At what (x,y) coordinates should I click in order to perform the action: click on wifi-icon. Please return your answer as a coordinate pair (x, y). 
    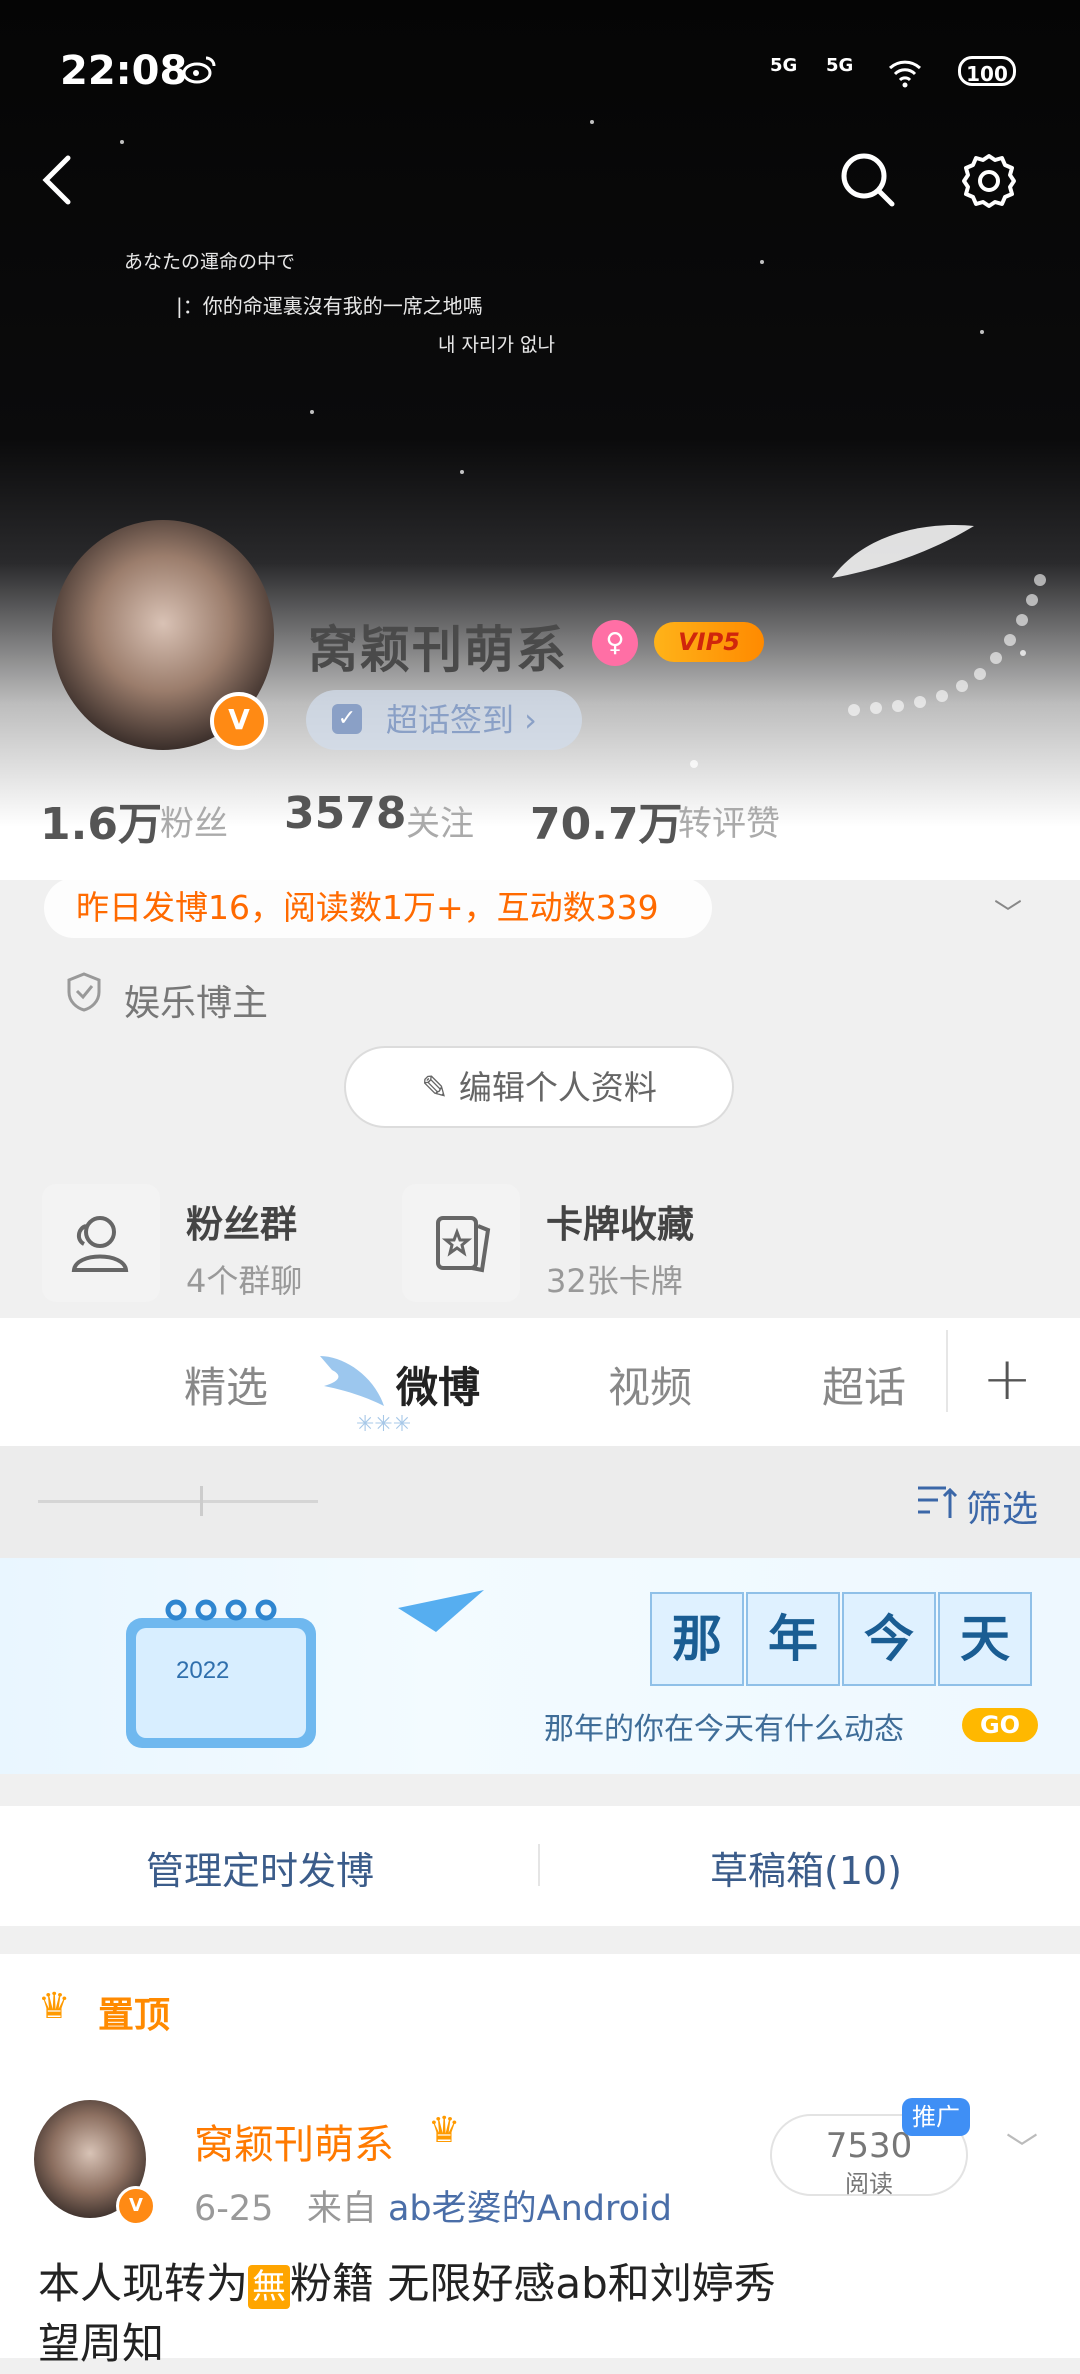
    Looking at the image, I should click on (905, 74).